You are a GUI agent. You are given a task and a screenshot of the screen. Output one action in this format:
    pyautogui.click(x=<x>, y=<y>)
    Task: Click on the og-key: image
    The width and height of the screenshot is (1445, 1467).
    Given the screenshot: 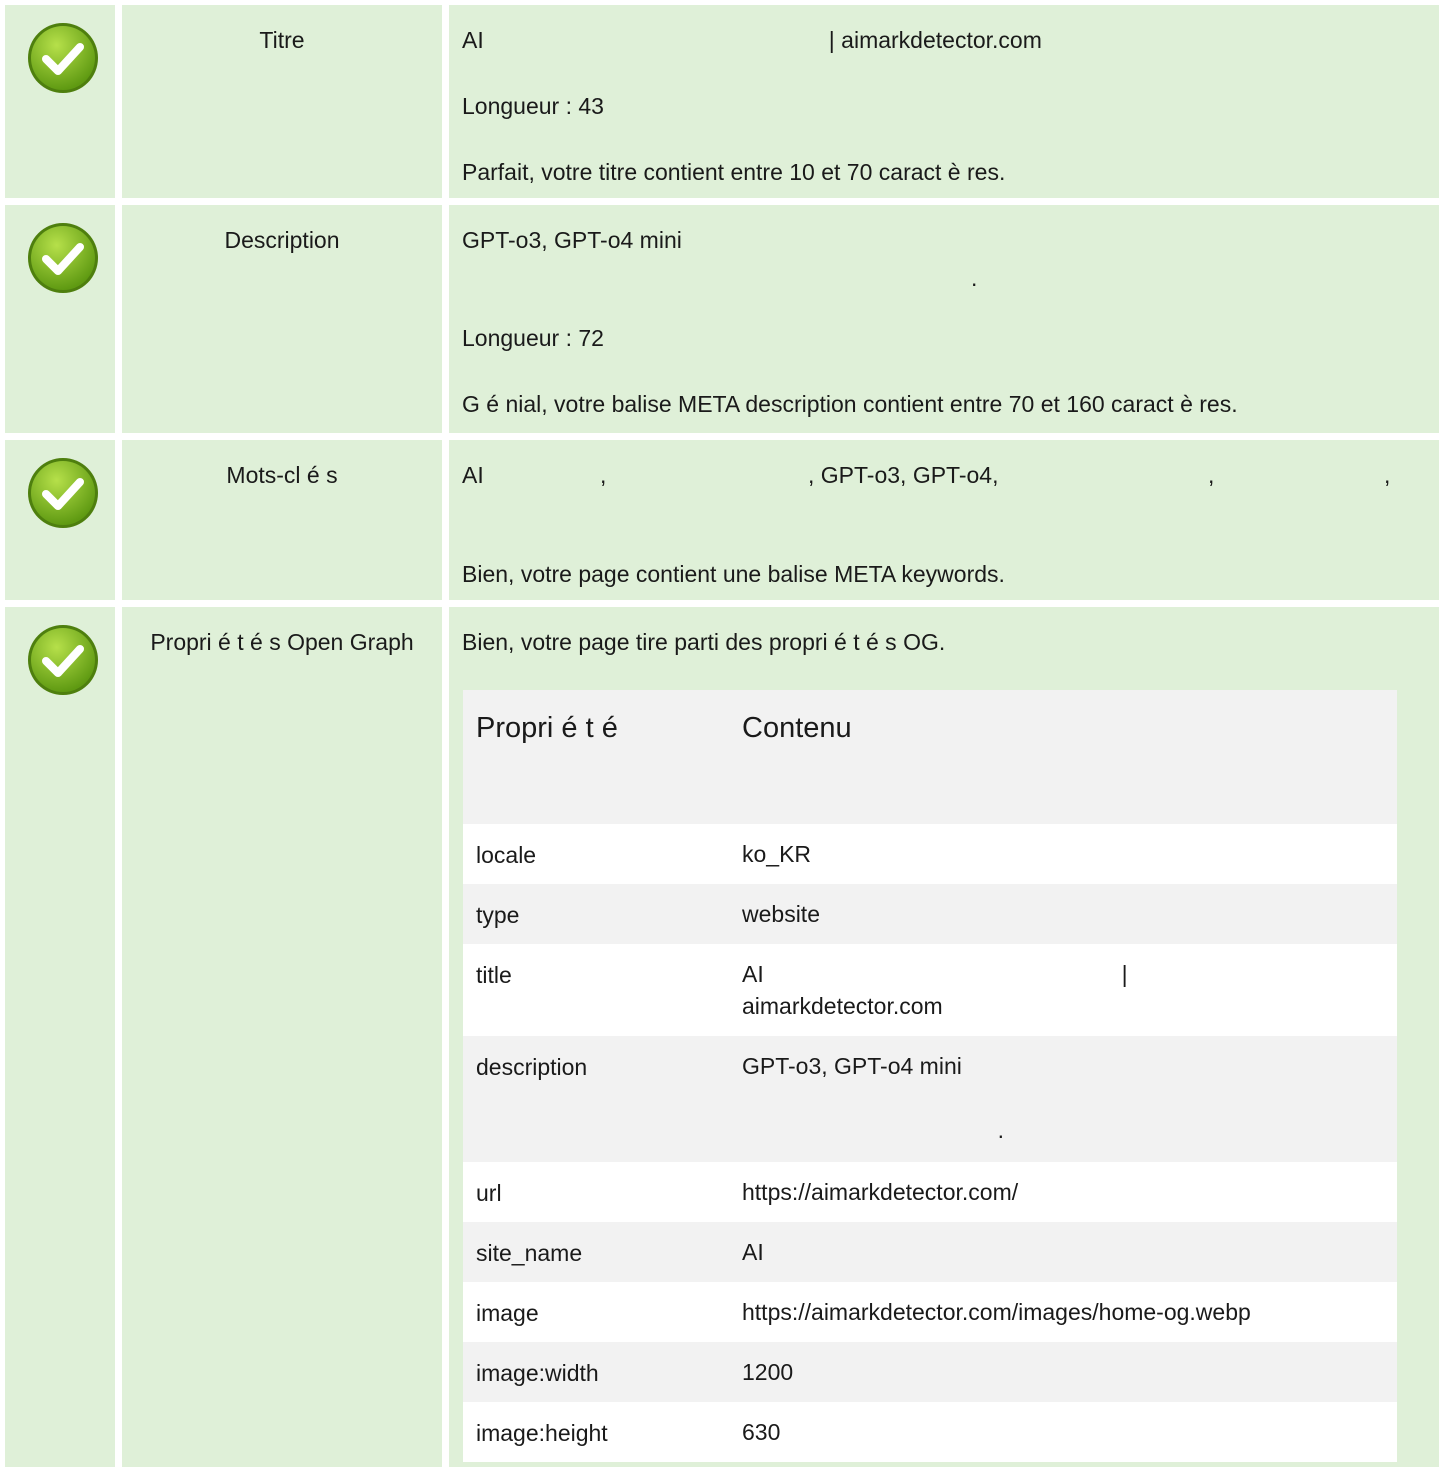 What is the action you would take?
    pyautogui.click(x=507, y=1313)
    